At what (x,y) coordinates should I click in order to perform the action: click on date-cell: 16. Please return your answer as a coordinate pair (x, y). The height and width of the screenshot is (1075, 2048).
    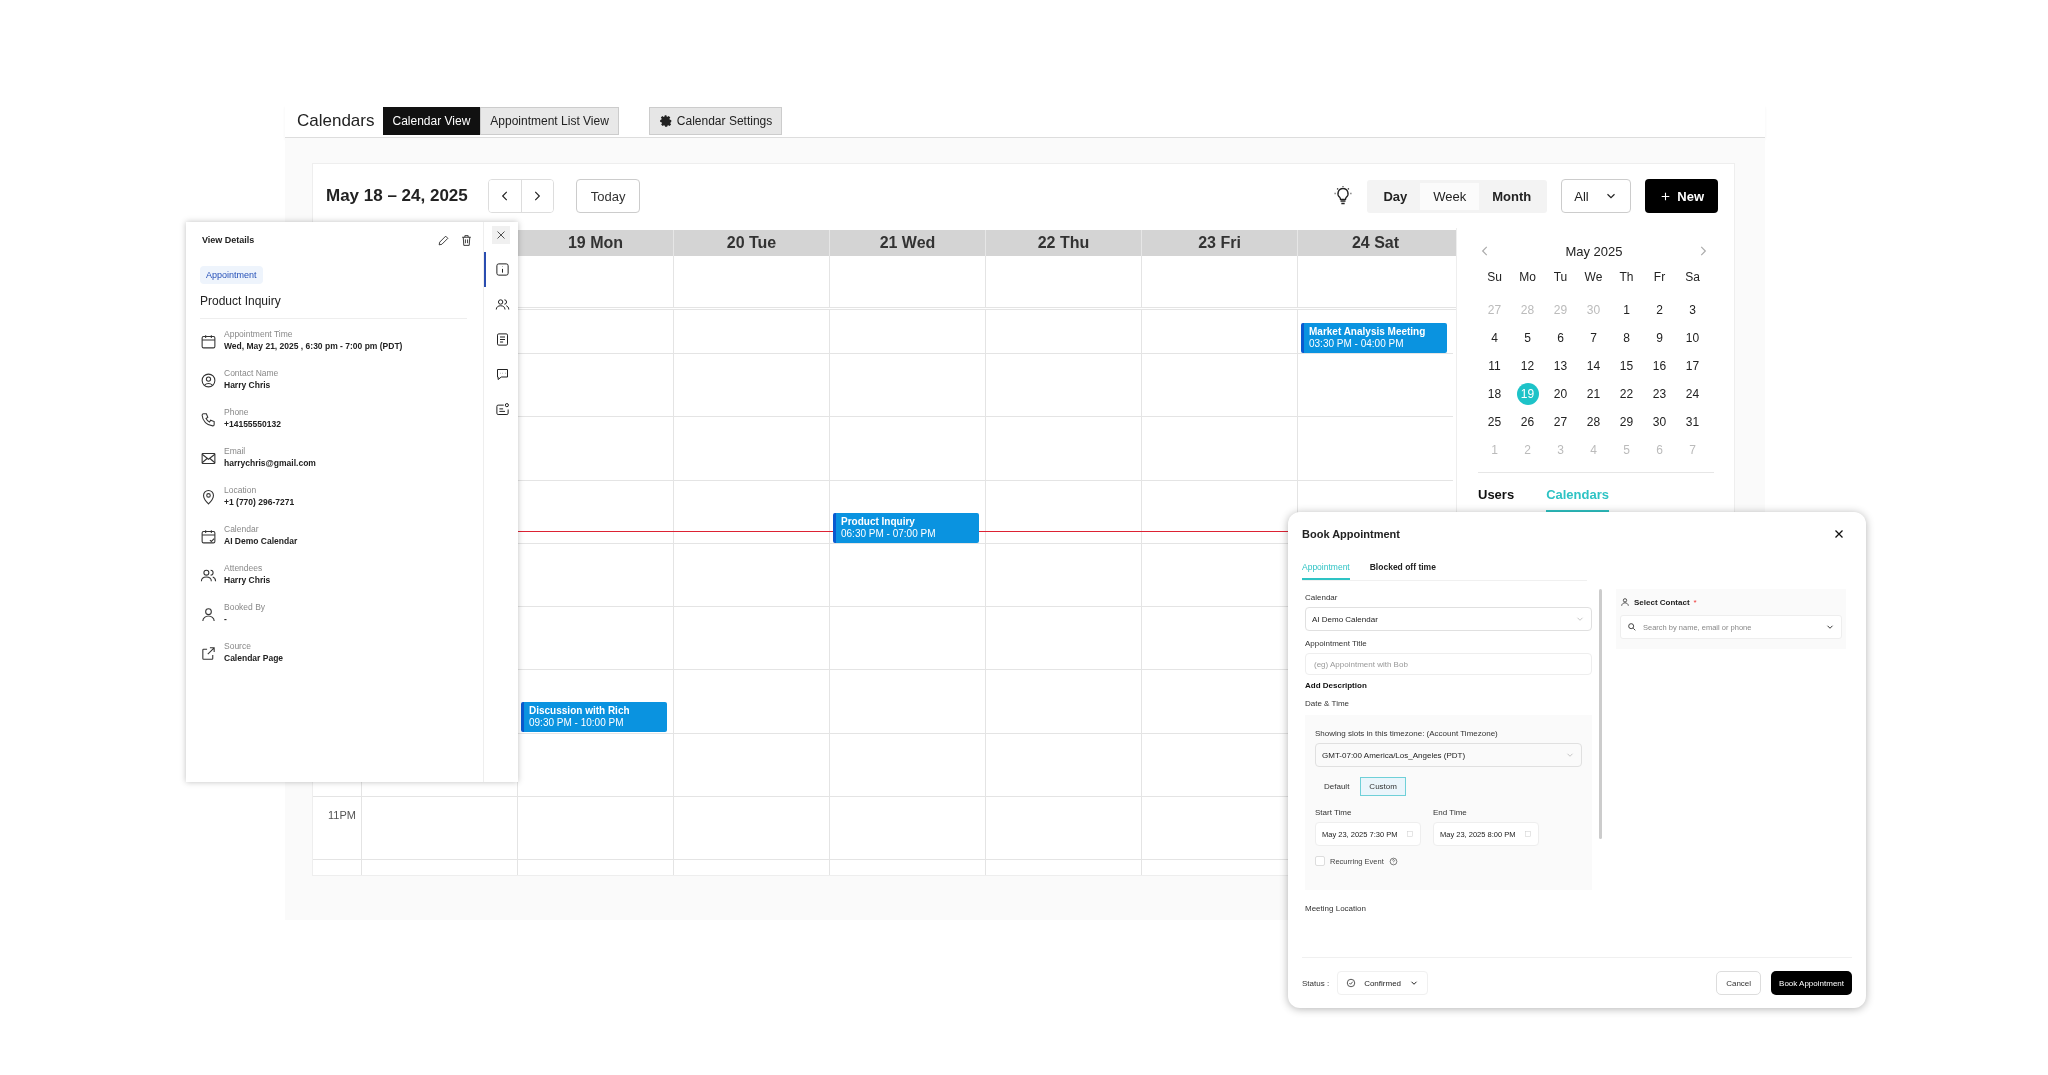
    Looking at the image, I should click on (1659, 366).